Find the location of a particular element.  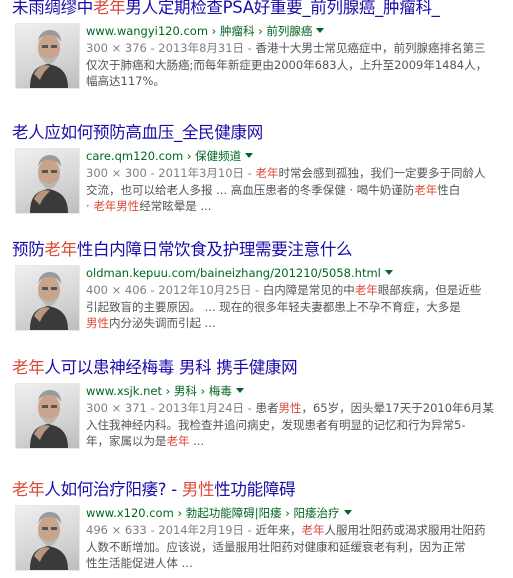

result-title-link: 老人应如何预防高血压_全民健康网 is located at coordinates (137, 133).